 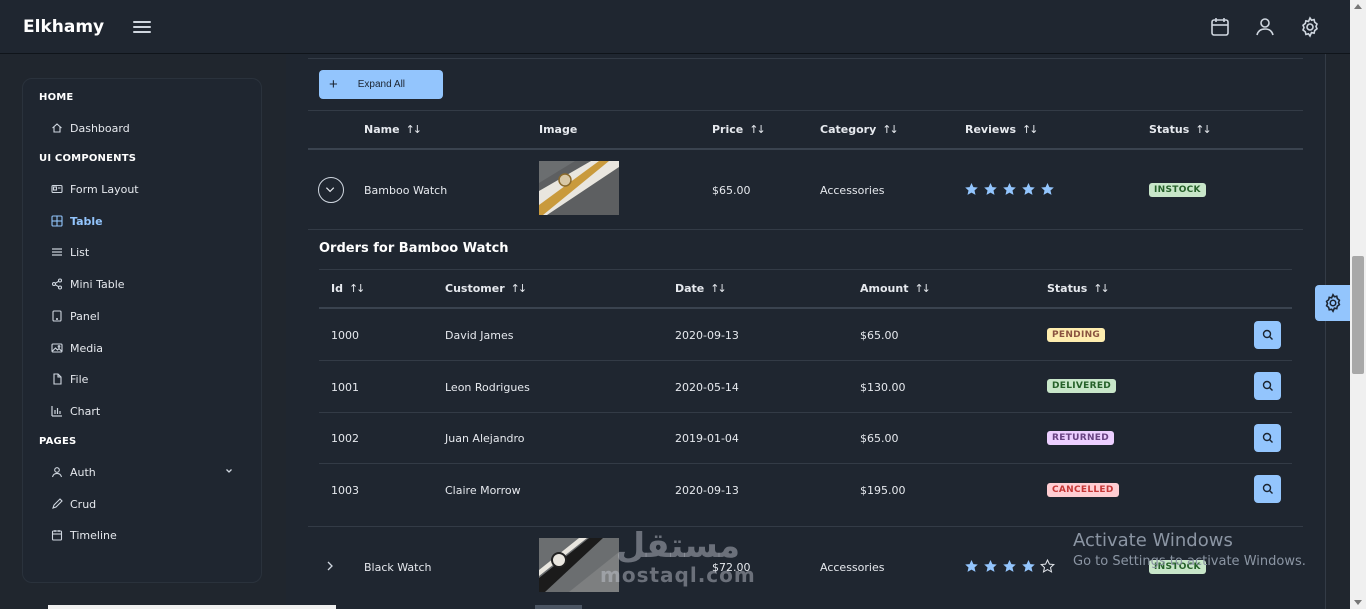 I want to click on settings-icon, so click(x=1310, y=27).